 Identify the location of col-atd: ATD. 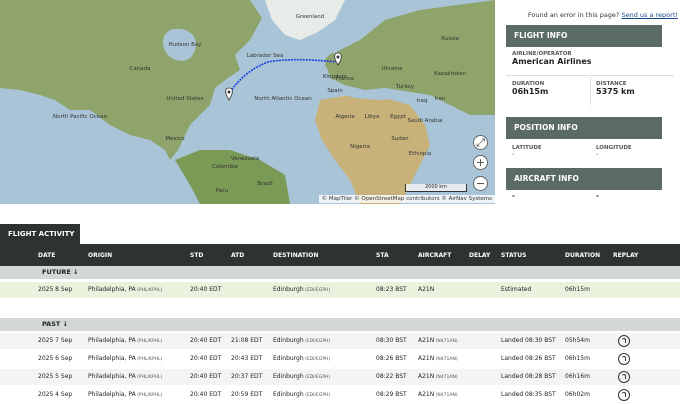
(238, 255).